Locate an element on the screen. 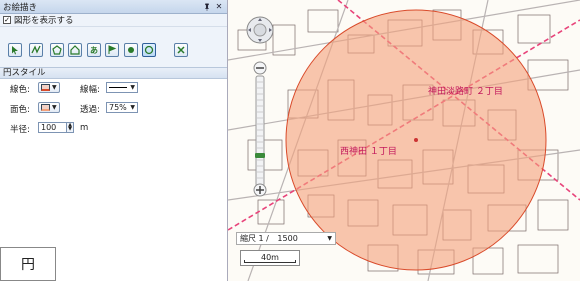 The width and height of the screenshot is (580, 281). select-arrow-icon is located at coordinates (15, 50).